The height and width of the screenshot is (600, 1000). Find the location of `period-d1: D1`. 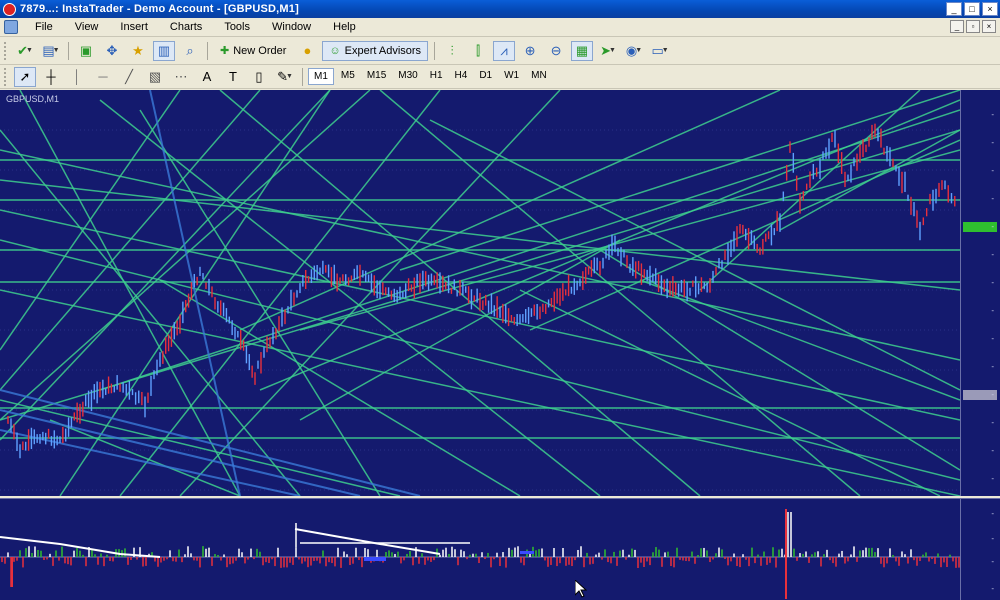

period-d1: D1 is located at coordinates (485, 76).